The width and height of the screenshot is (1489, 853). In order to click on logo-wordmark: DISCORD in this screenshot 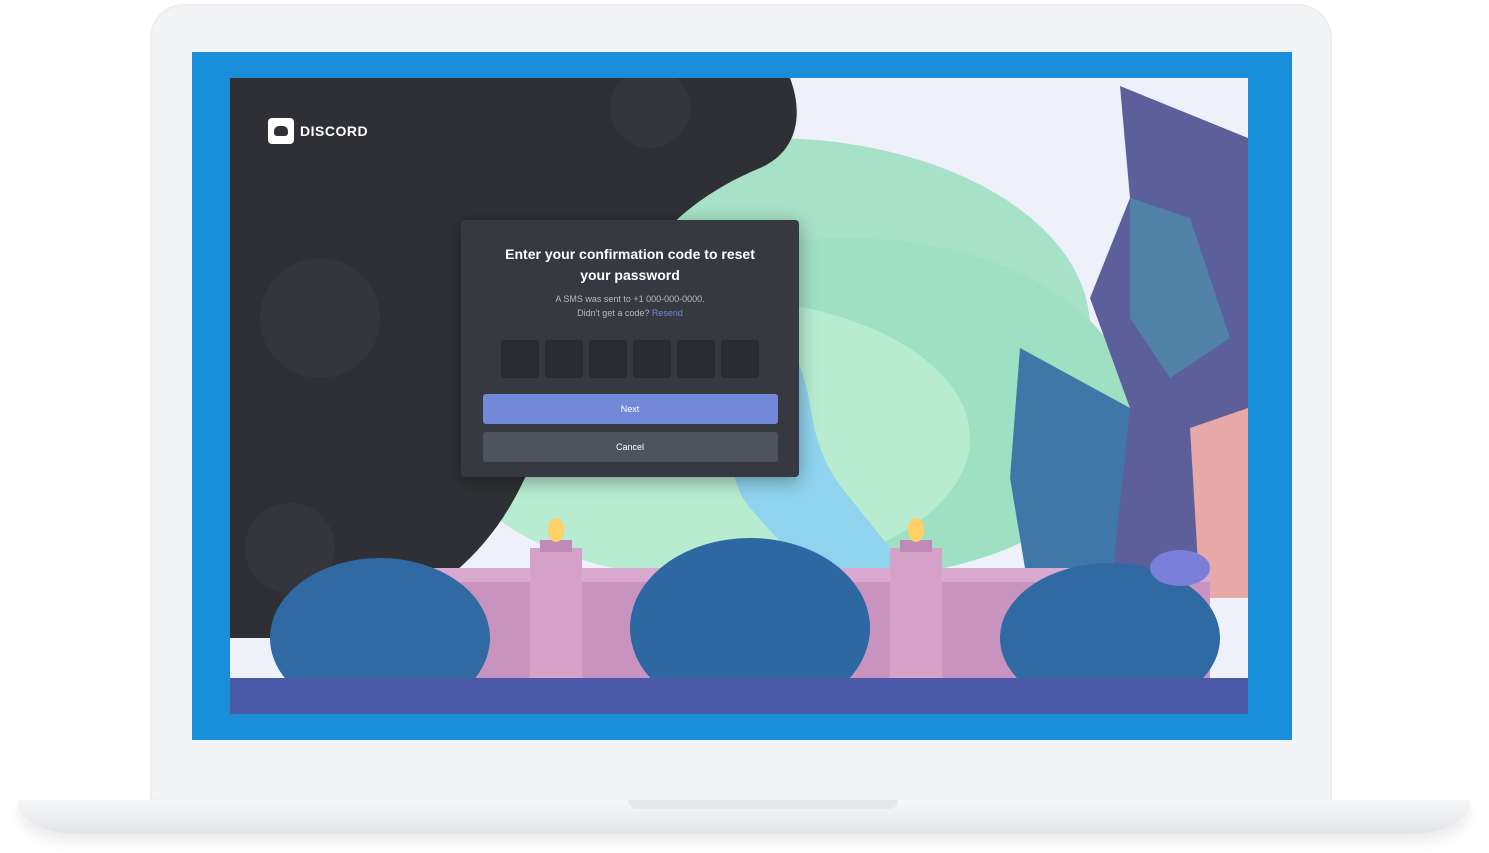, I will do `click(334, 131)`.